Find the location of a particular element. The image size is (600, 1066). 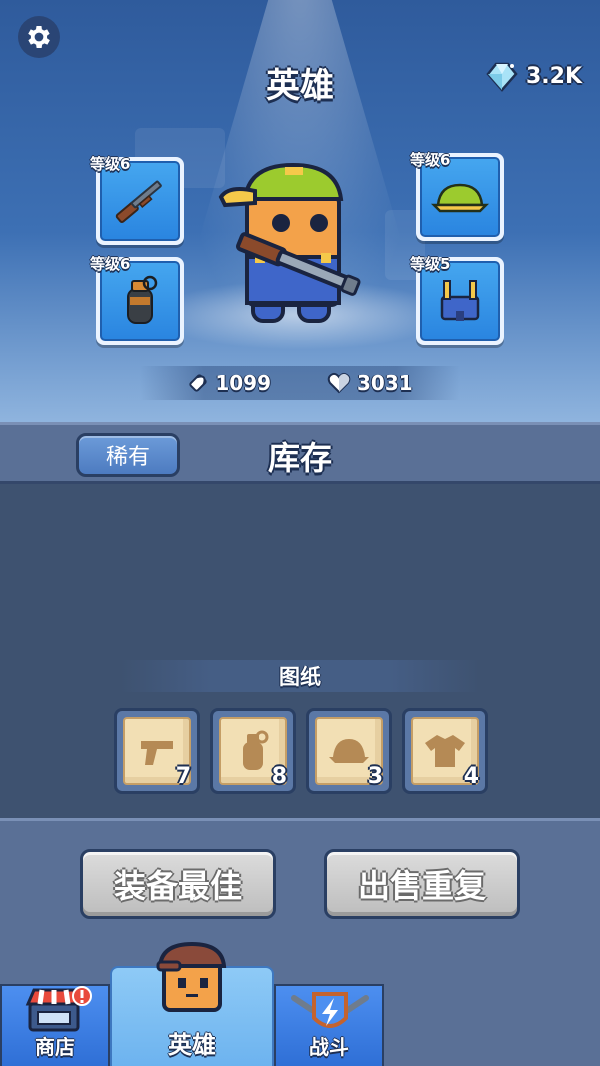

tab-hero: 英雄 is located at coordinates (192, 1004).